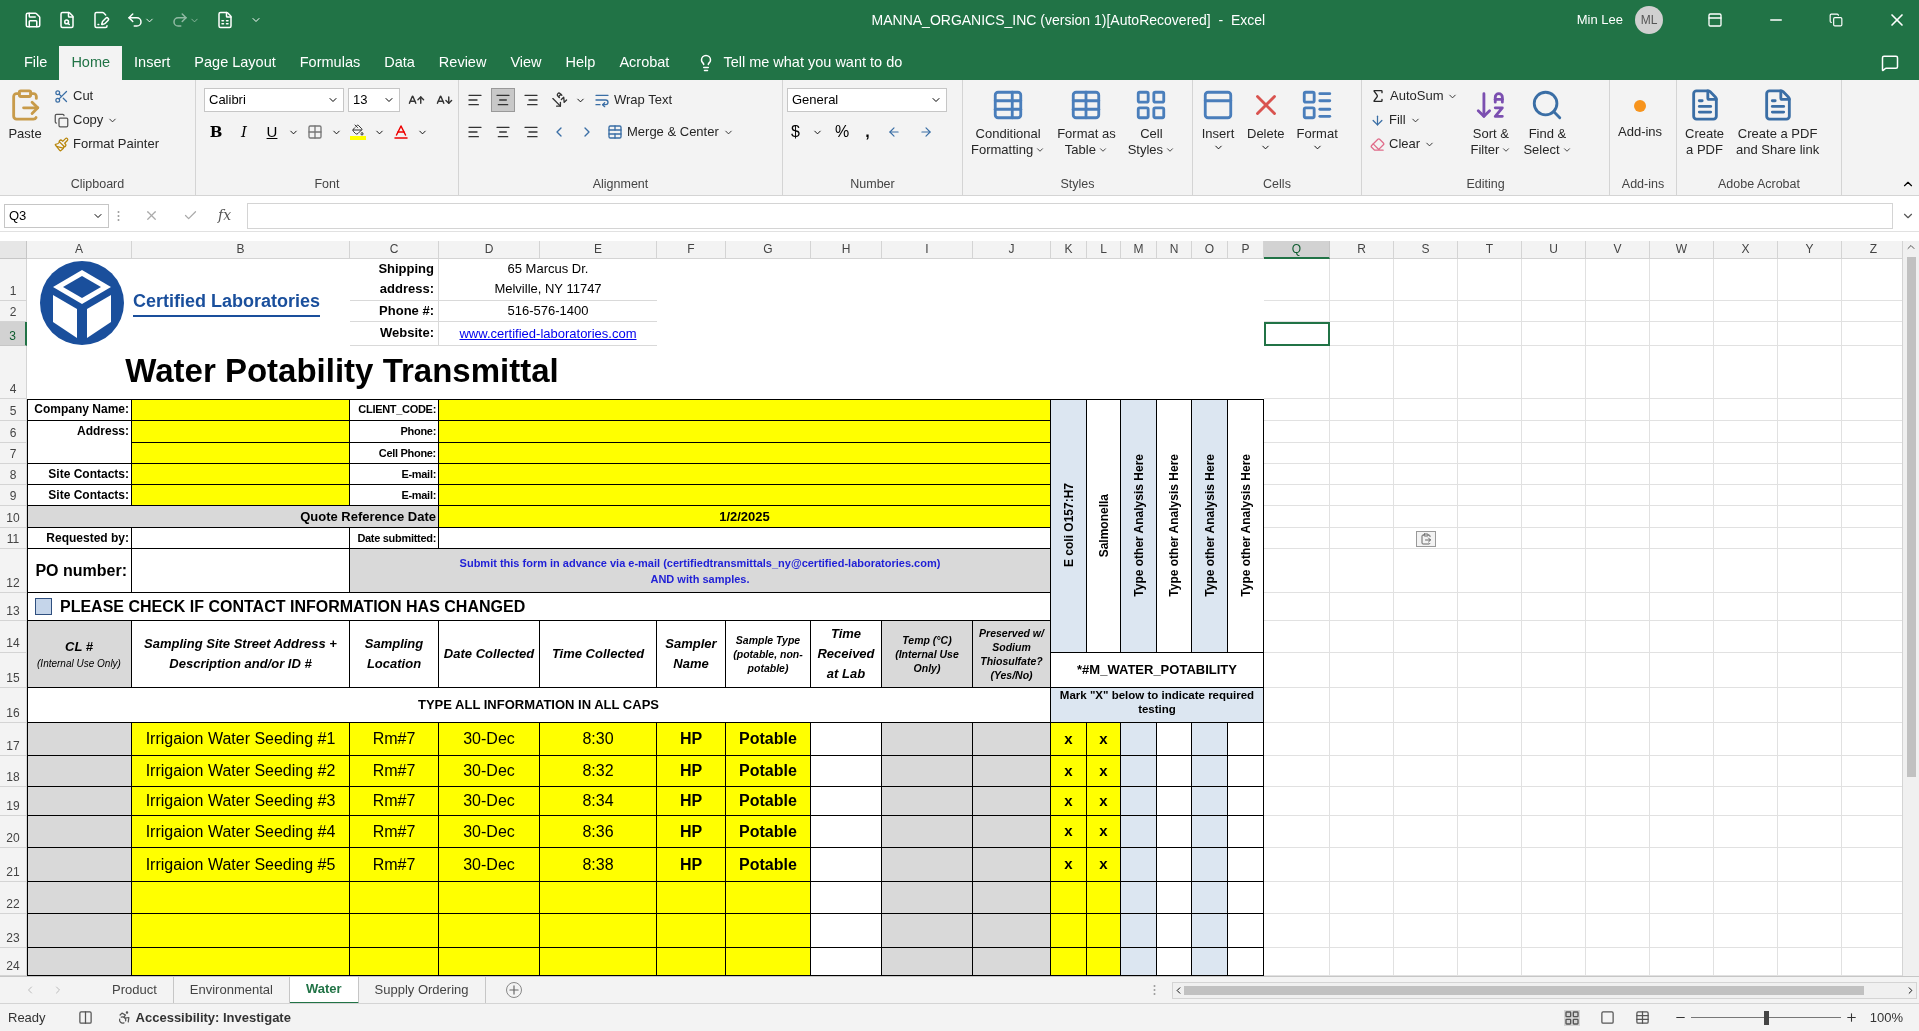  I want to click on column-header: Y, so click(1810, 250).